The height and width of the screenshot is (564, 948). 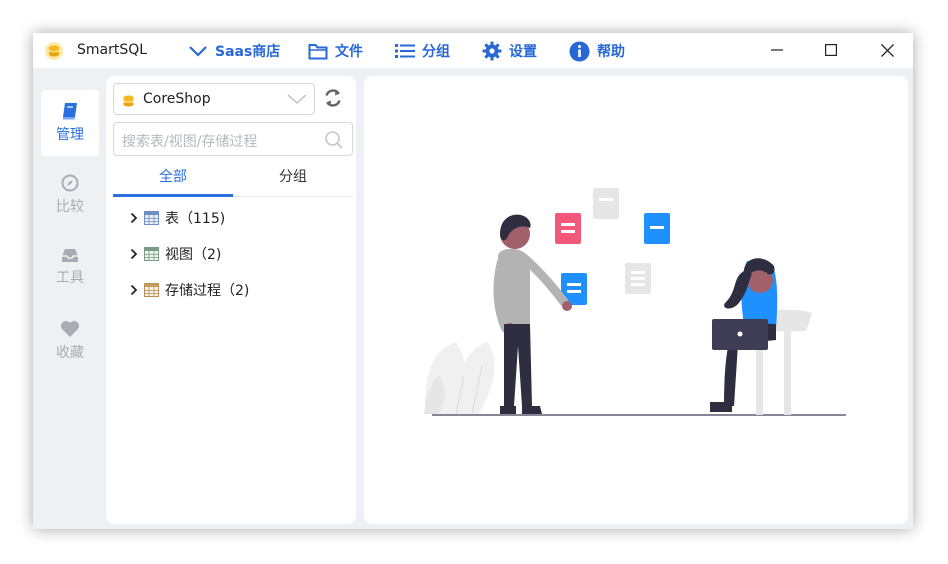 What do you see at coordinates (70, 267) in the screenshot?
I see `nav-item-tools: 工具` at bounding box center [70, 267].